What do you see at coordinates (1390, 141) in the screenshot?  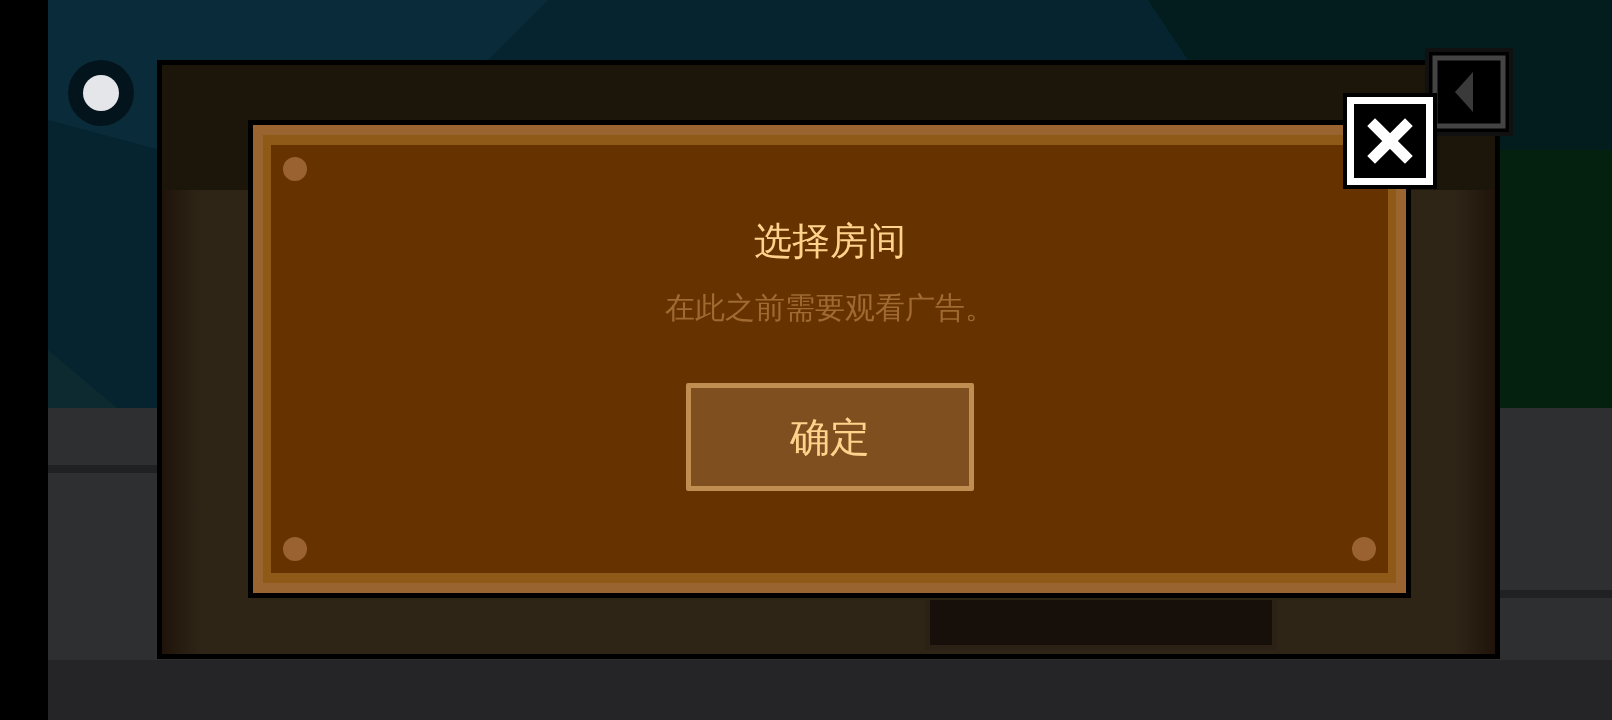 I see `close-icon` at bounding box center [1390, 141].